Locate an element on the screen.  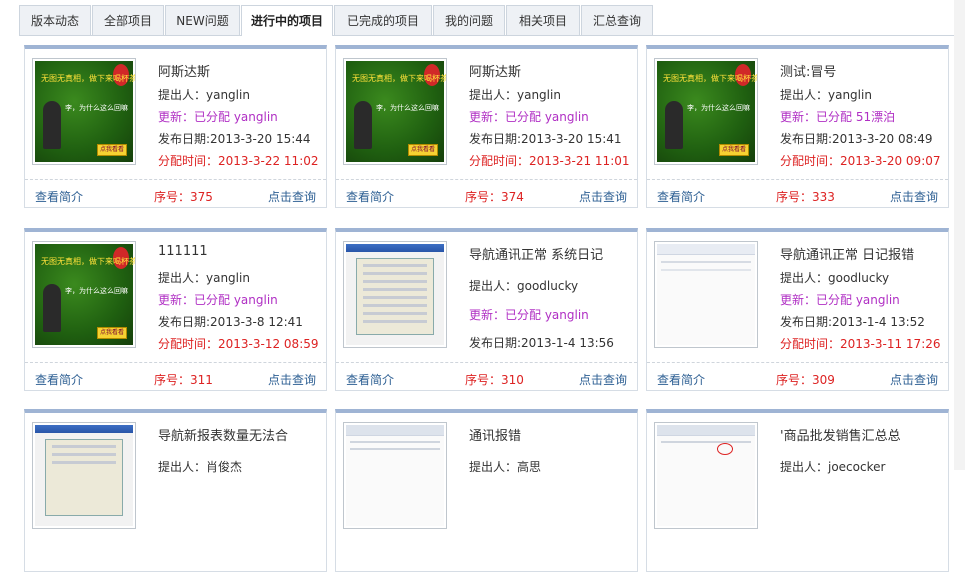
card-footer: 查看简介 序号：311 点击查询 is located at coordinates (175, 377).